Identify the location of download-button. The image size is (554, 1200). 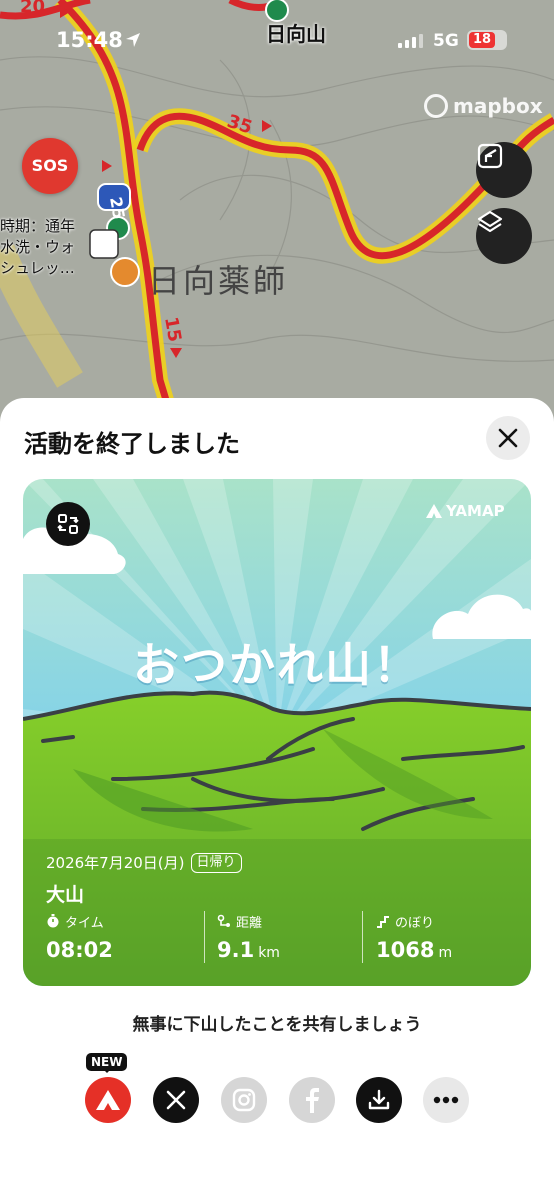
(379, 1100).